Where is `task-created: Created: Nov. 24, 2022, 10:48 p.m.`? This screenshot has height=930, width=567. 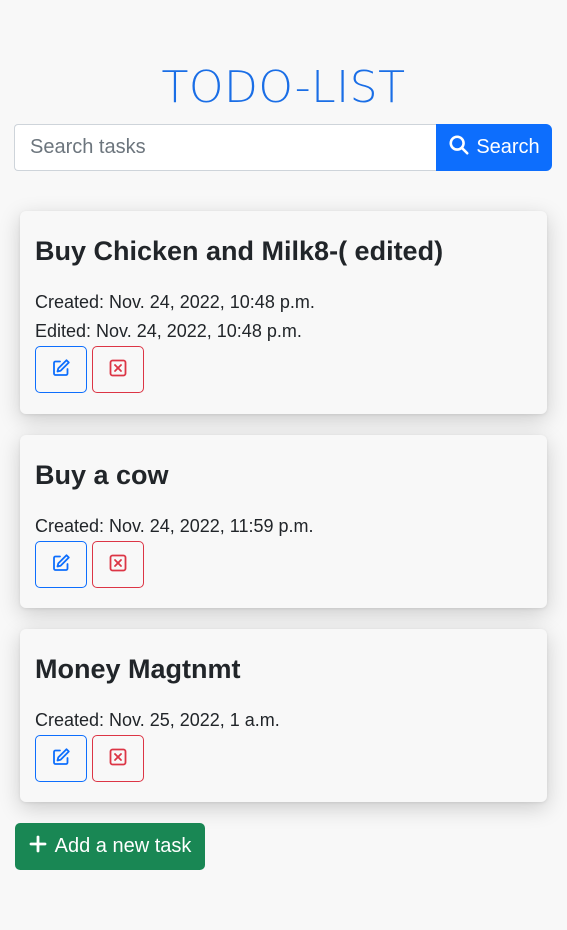 task-created: Created: Nov. 24, 2022, 10:48 p.m. is located at coordinates (175, 302).